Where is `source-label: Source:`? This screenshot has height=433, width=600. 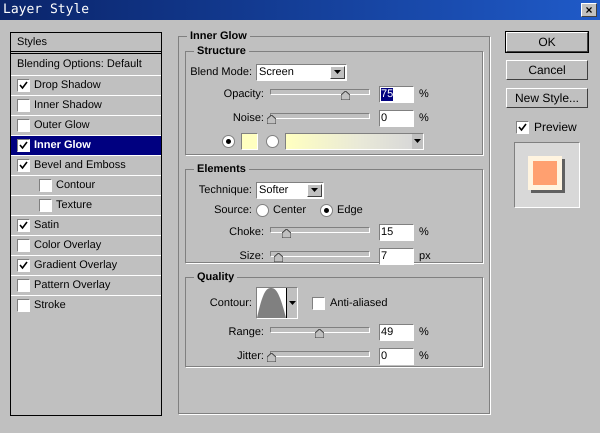 source-label: Source: is located at coordinates (233, 210).